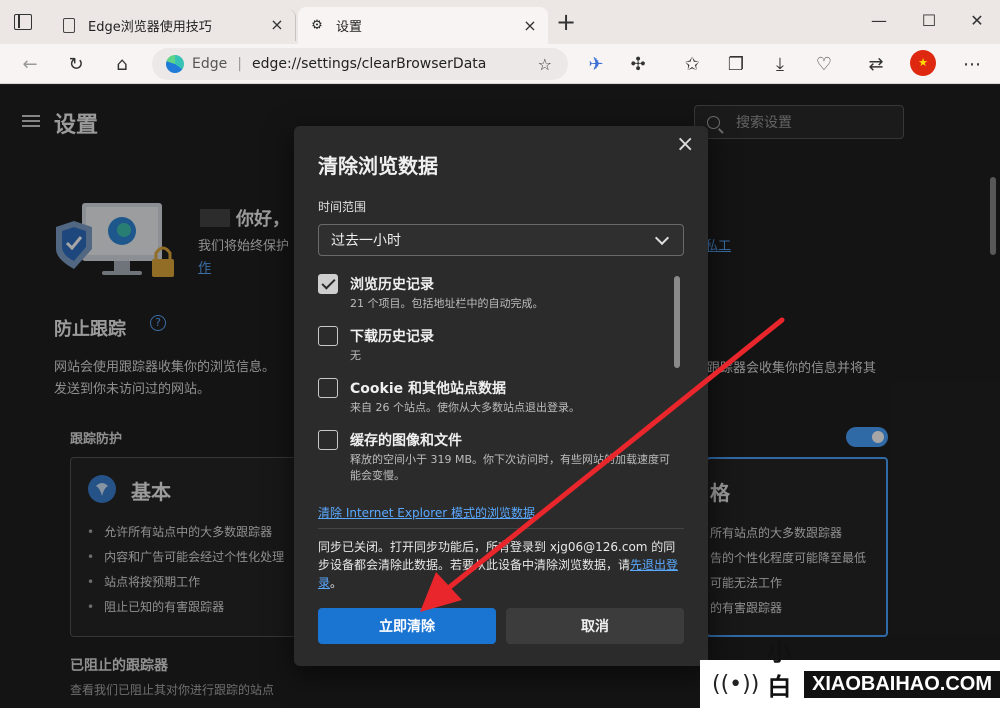 The height and width of the screenshot is (708, 1000). What do you see at coordinates (69, 25) in the screenshot?
I see `document-icon` at bounding box center [69, 25].